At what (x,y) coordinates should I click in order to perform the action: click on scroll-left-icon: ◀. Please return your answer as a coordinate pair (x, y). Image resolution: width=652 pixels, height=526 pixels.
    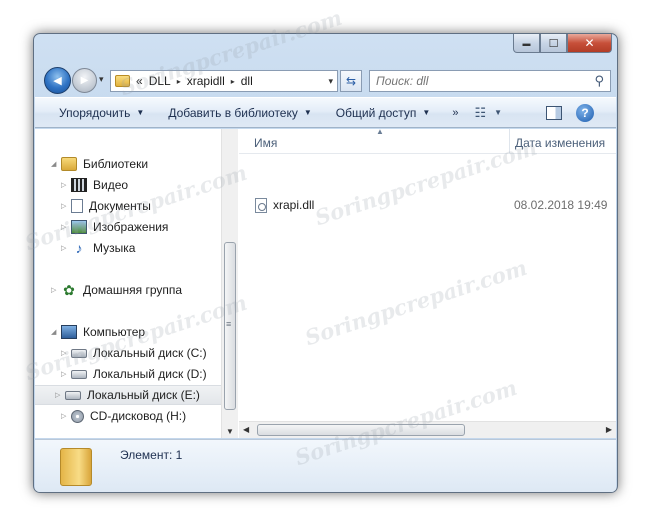
    Looking at the image, I should click on (246, 429).